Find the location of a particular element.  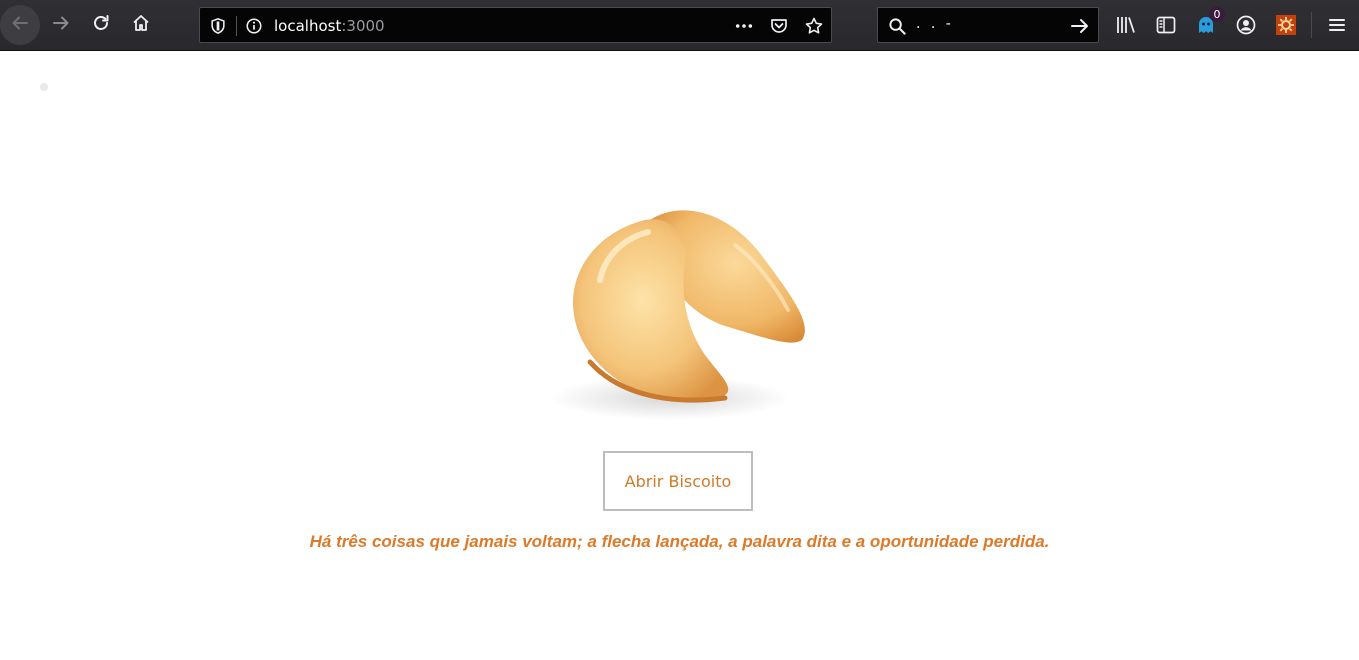

pocket-icon is located at coordinates (779, 26).